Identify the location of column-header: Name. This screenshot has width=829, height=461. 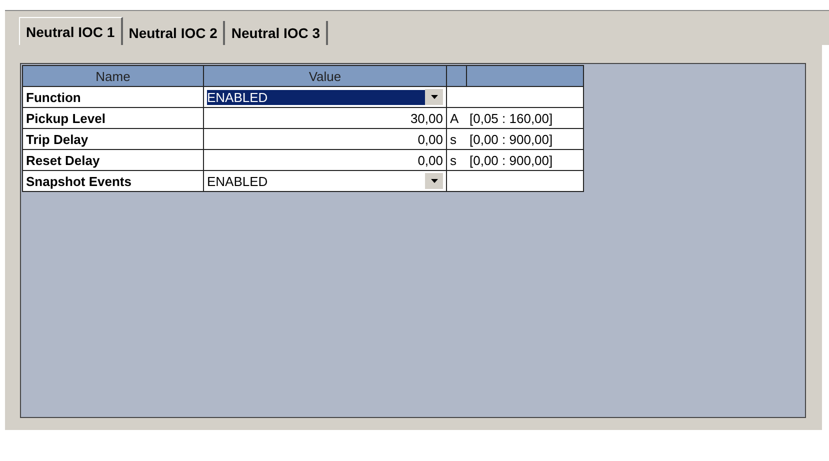
(113, 76).